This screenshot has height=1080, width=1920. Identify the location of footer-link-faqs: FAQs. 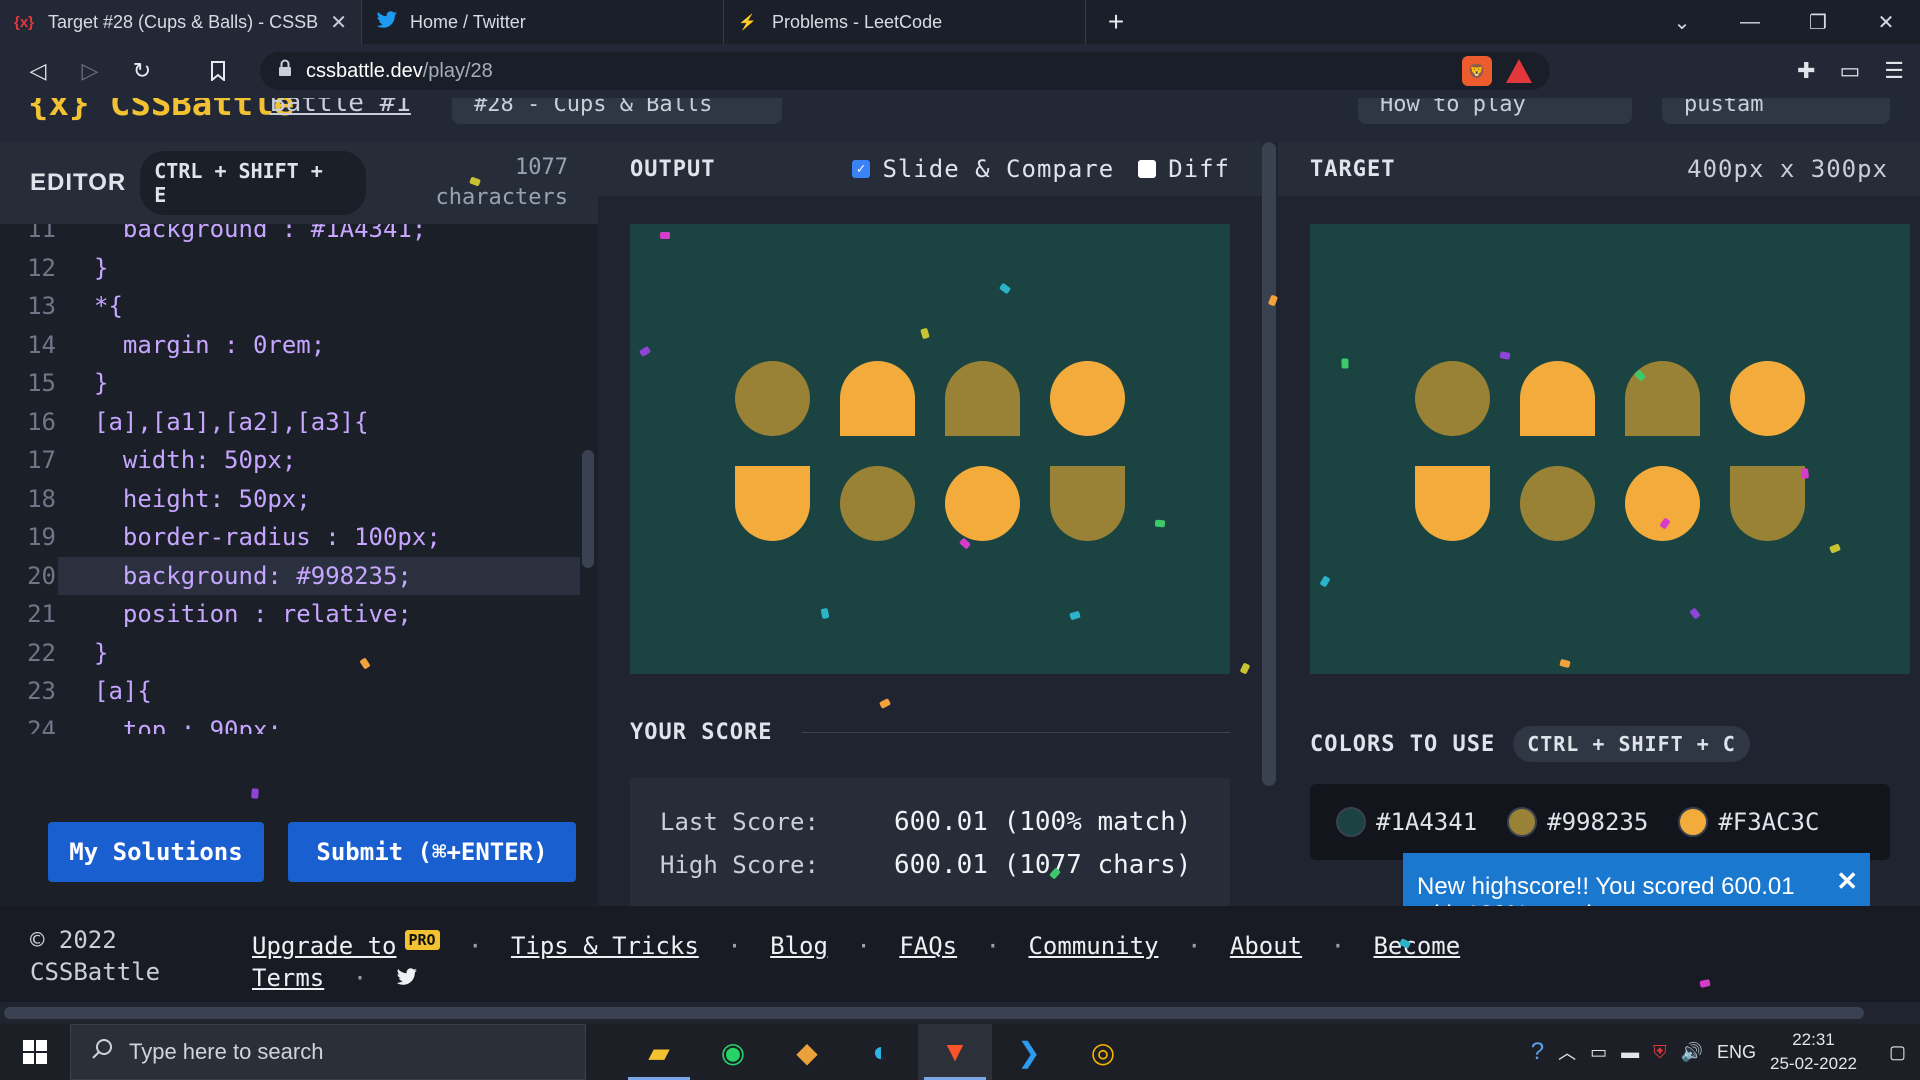
(928, 946).